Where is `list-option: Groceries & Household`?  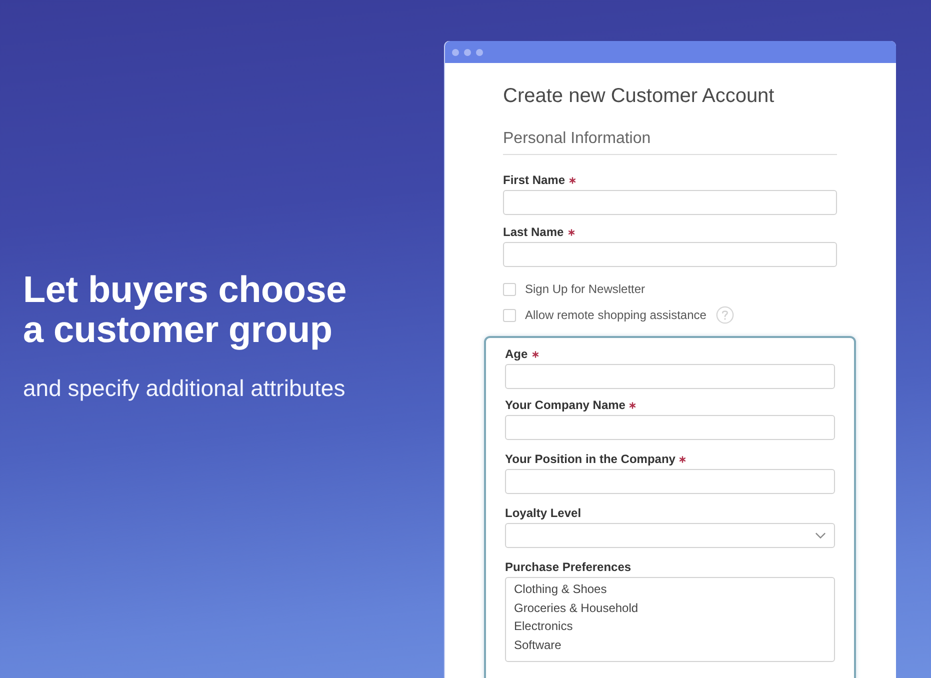
list-option: Groceries & Household is located at coordinates (670, 608).